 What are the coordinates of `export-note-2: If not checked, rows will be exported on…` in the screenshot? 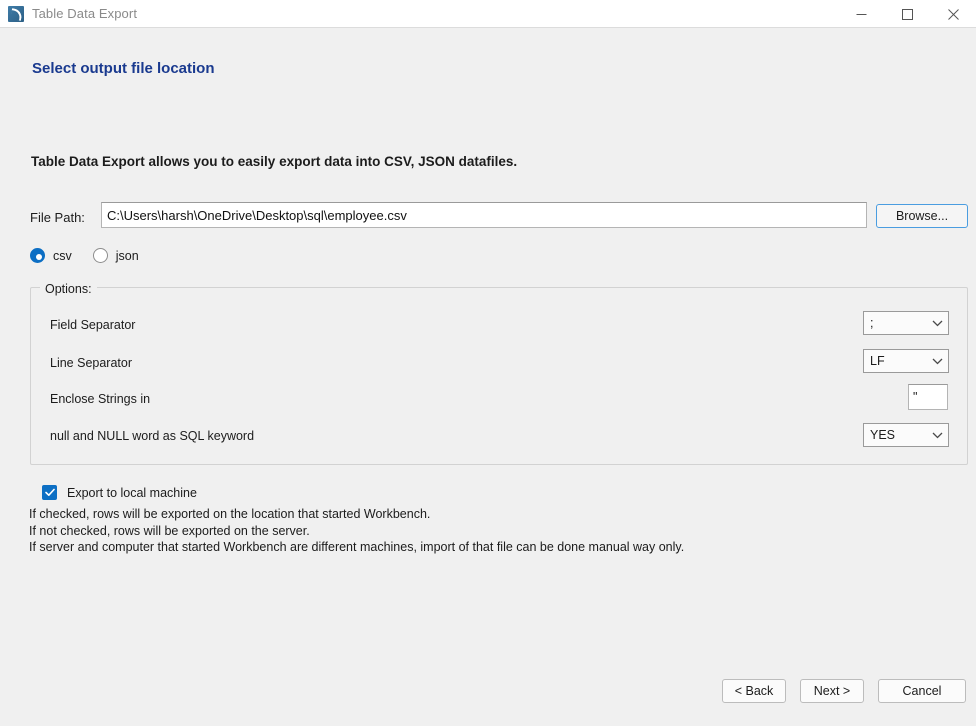 It's located at (169, 531).